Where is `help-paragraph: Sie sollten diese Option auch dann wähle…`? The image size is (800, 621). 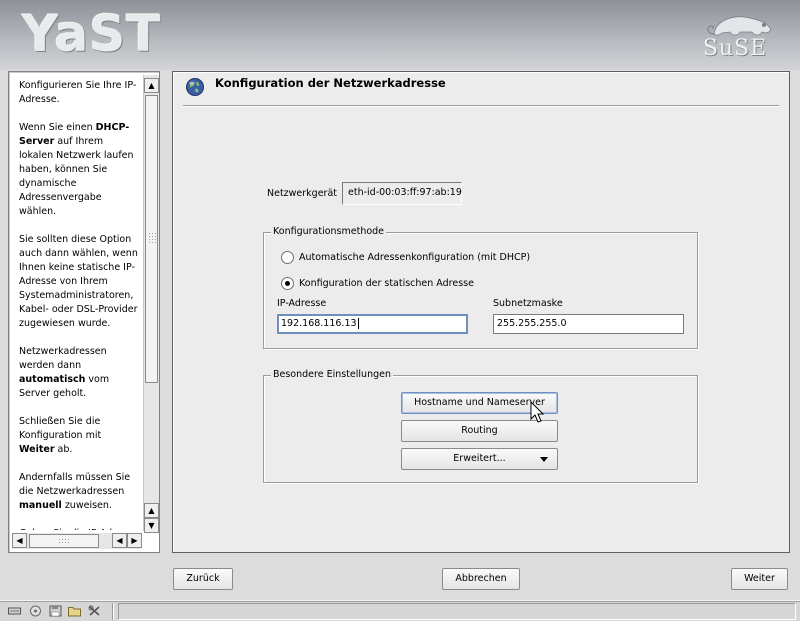 help-paragraph: Sie sollten diese Option auch dann wähle… is located at coordinates (78, 282).